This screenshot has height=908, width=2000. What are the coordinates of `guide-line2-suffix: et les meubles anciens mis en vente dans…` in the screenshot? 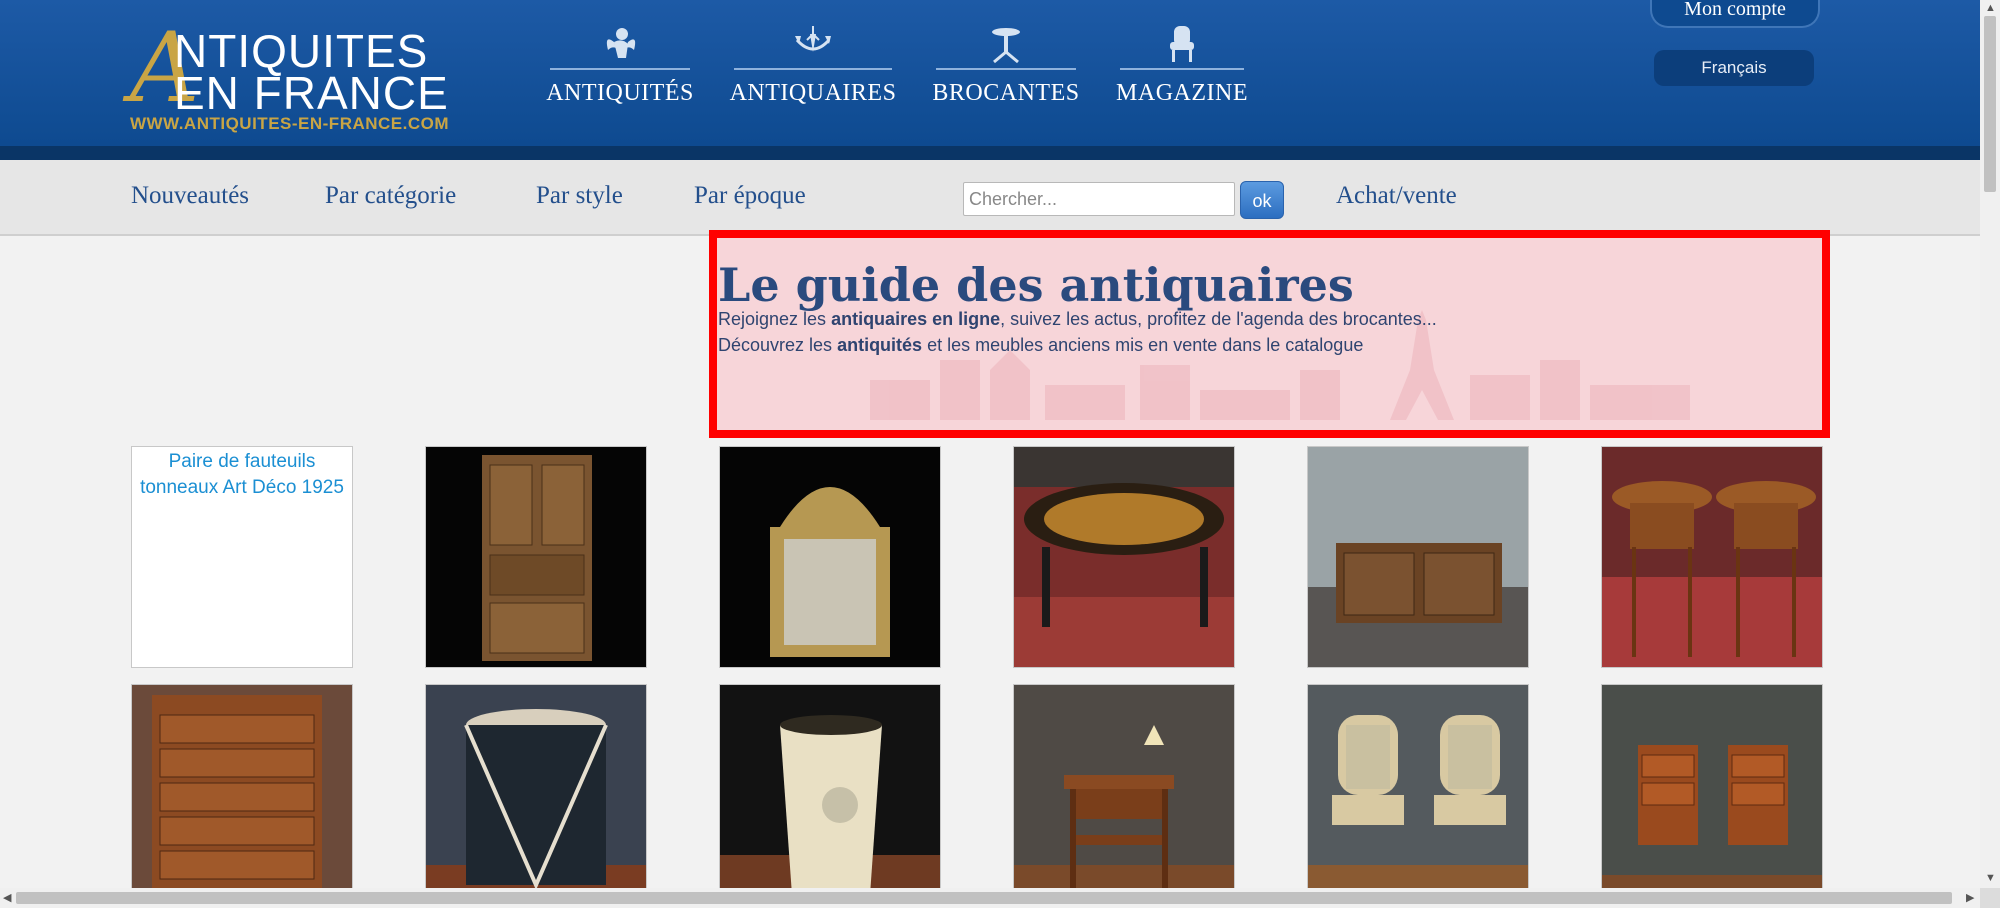 It's located at (1143, 345).